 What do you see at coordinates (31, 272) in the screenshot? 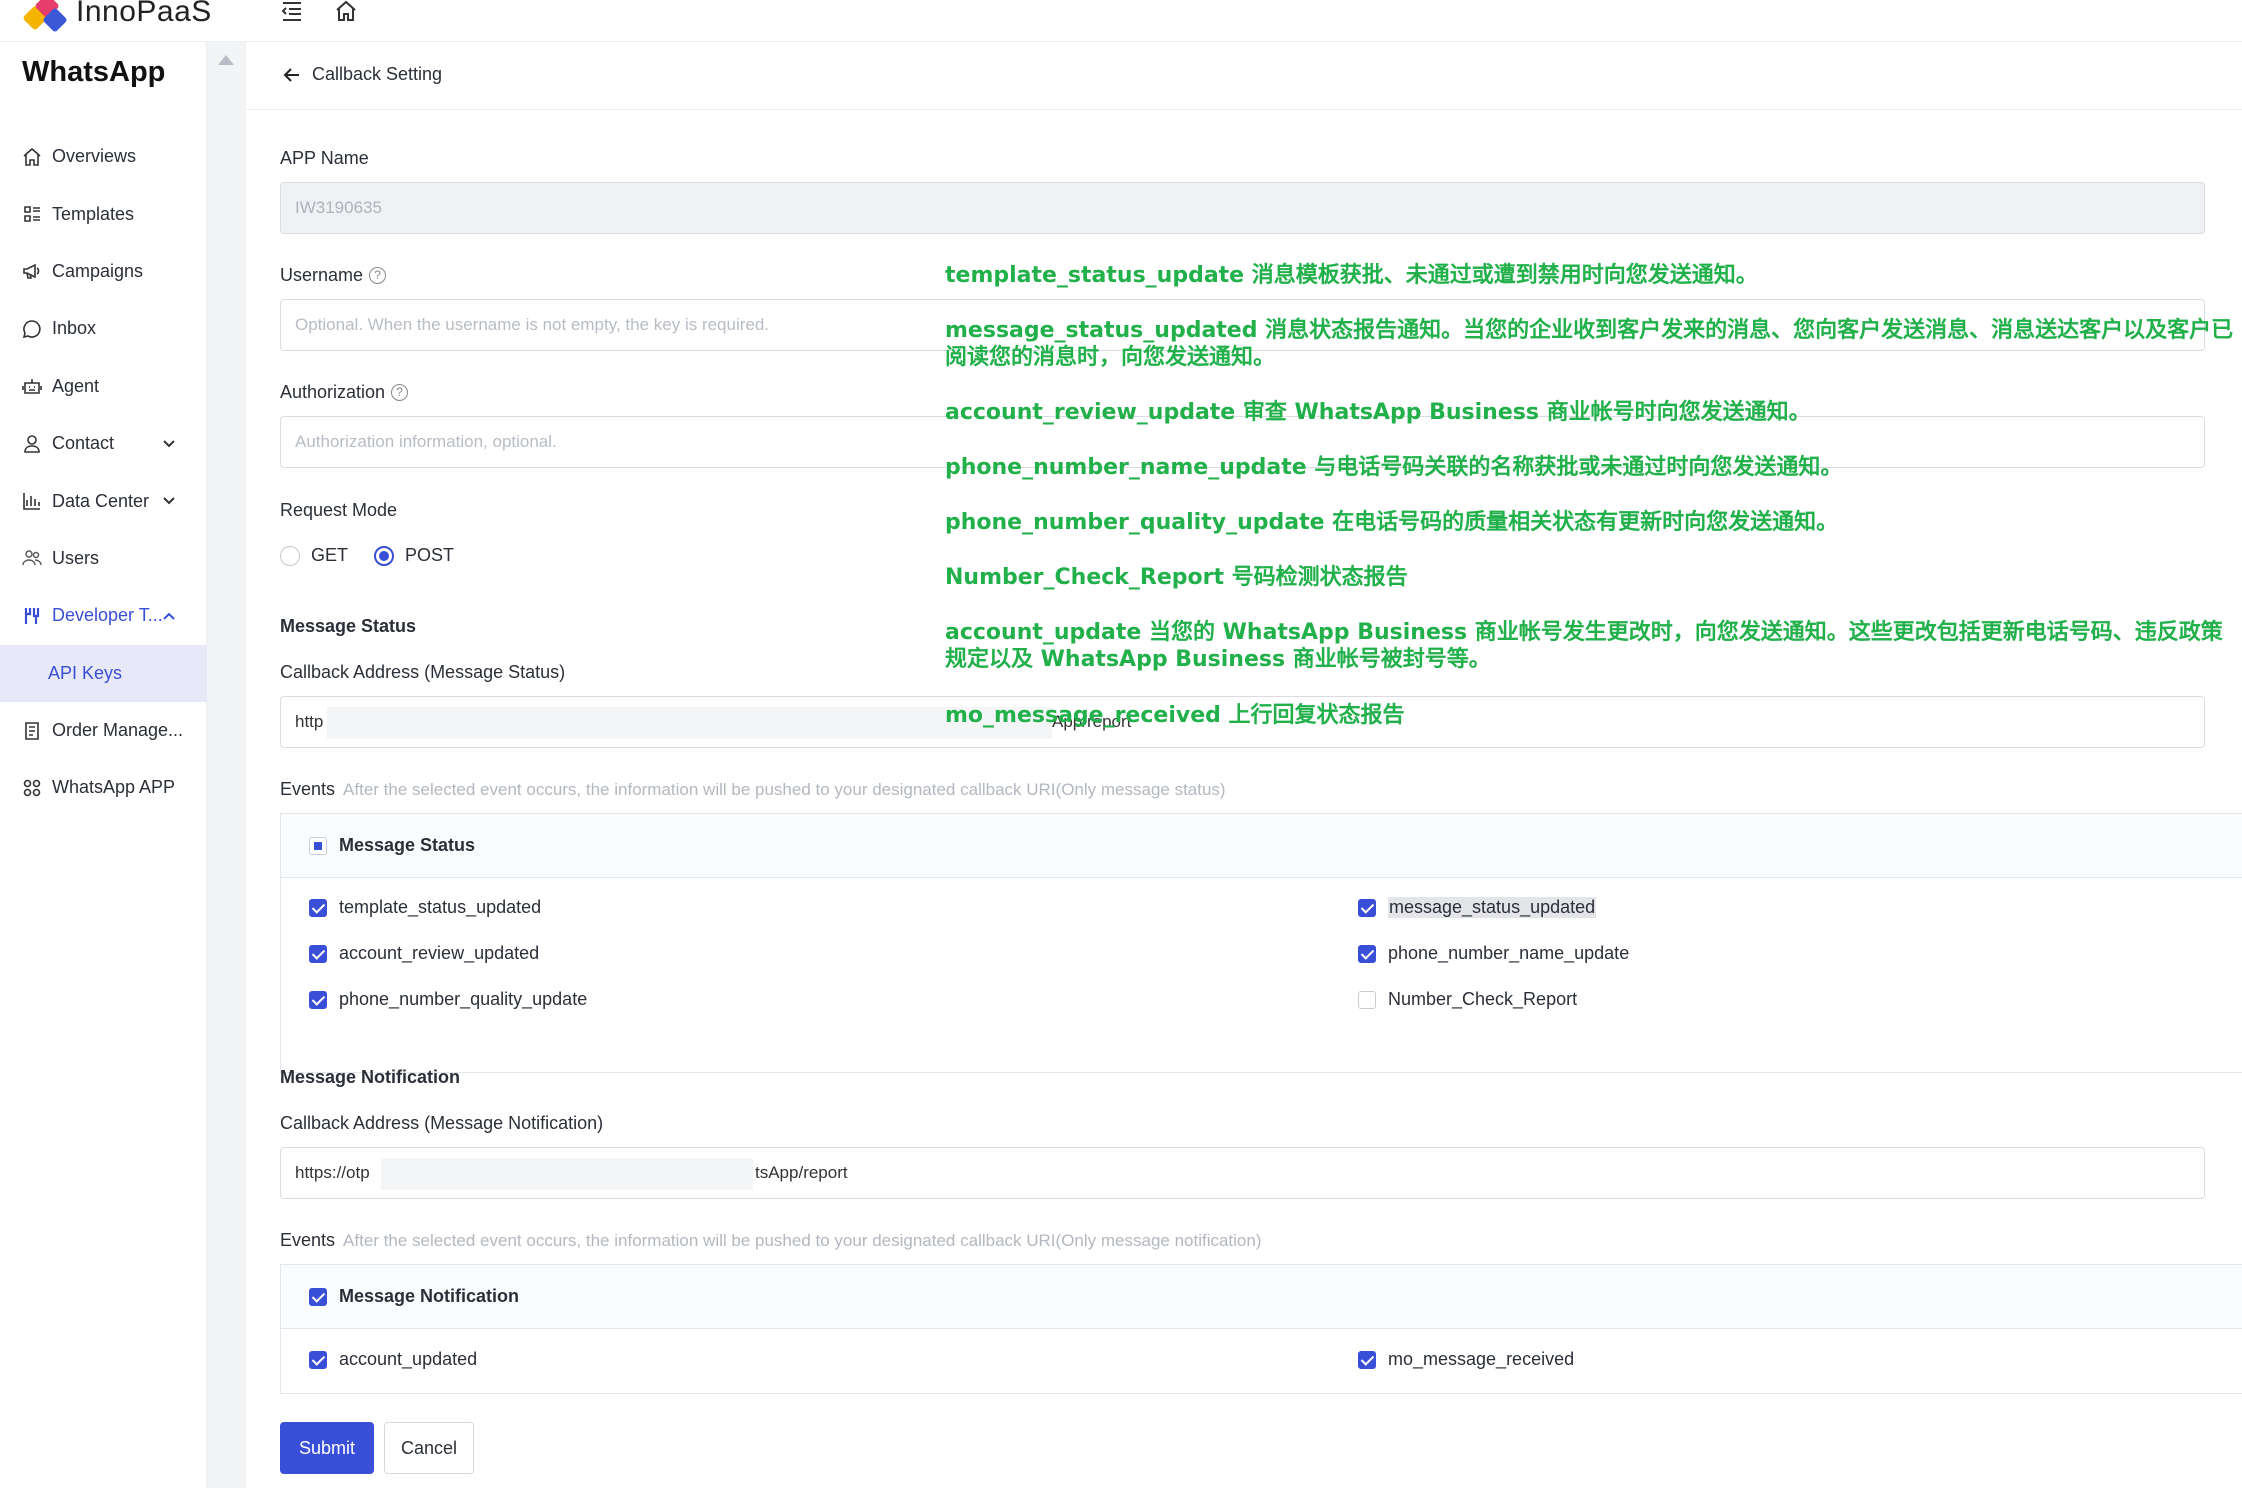
I see `megaphone-icon` at bounding box center [31, 272].